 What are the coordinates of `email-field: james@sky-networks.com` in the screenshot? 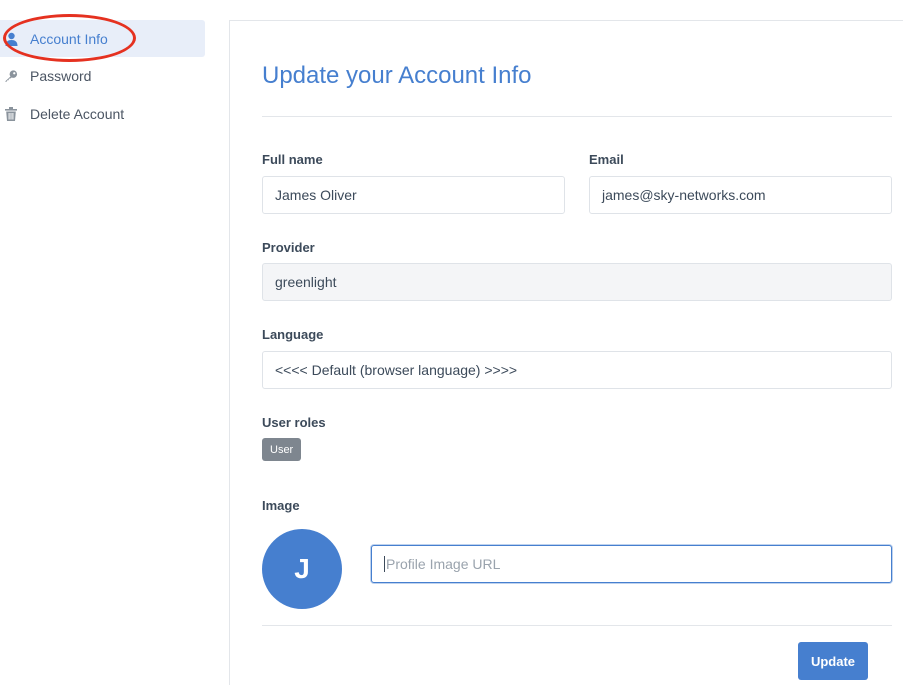 It's located at (740, 195).